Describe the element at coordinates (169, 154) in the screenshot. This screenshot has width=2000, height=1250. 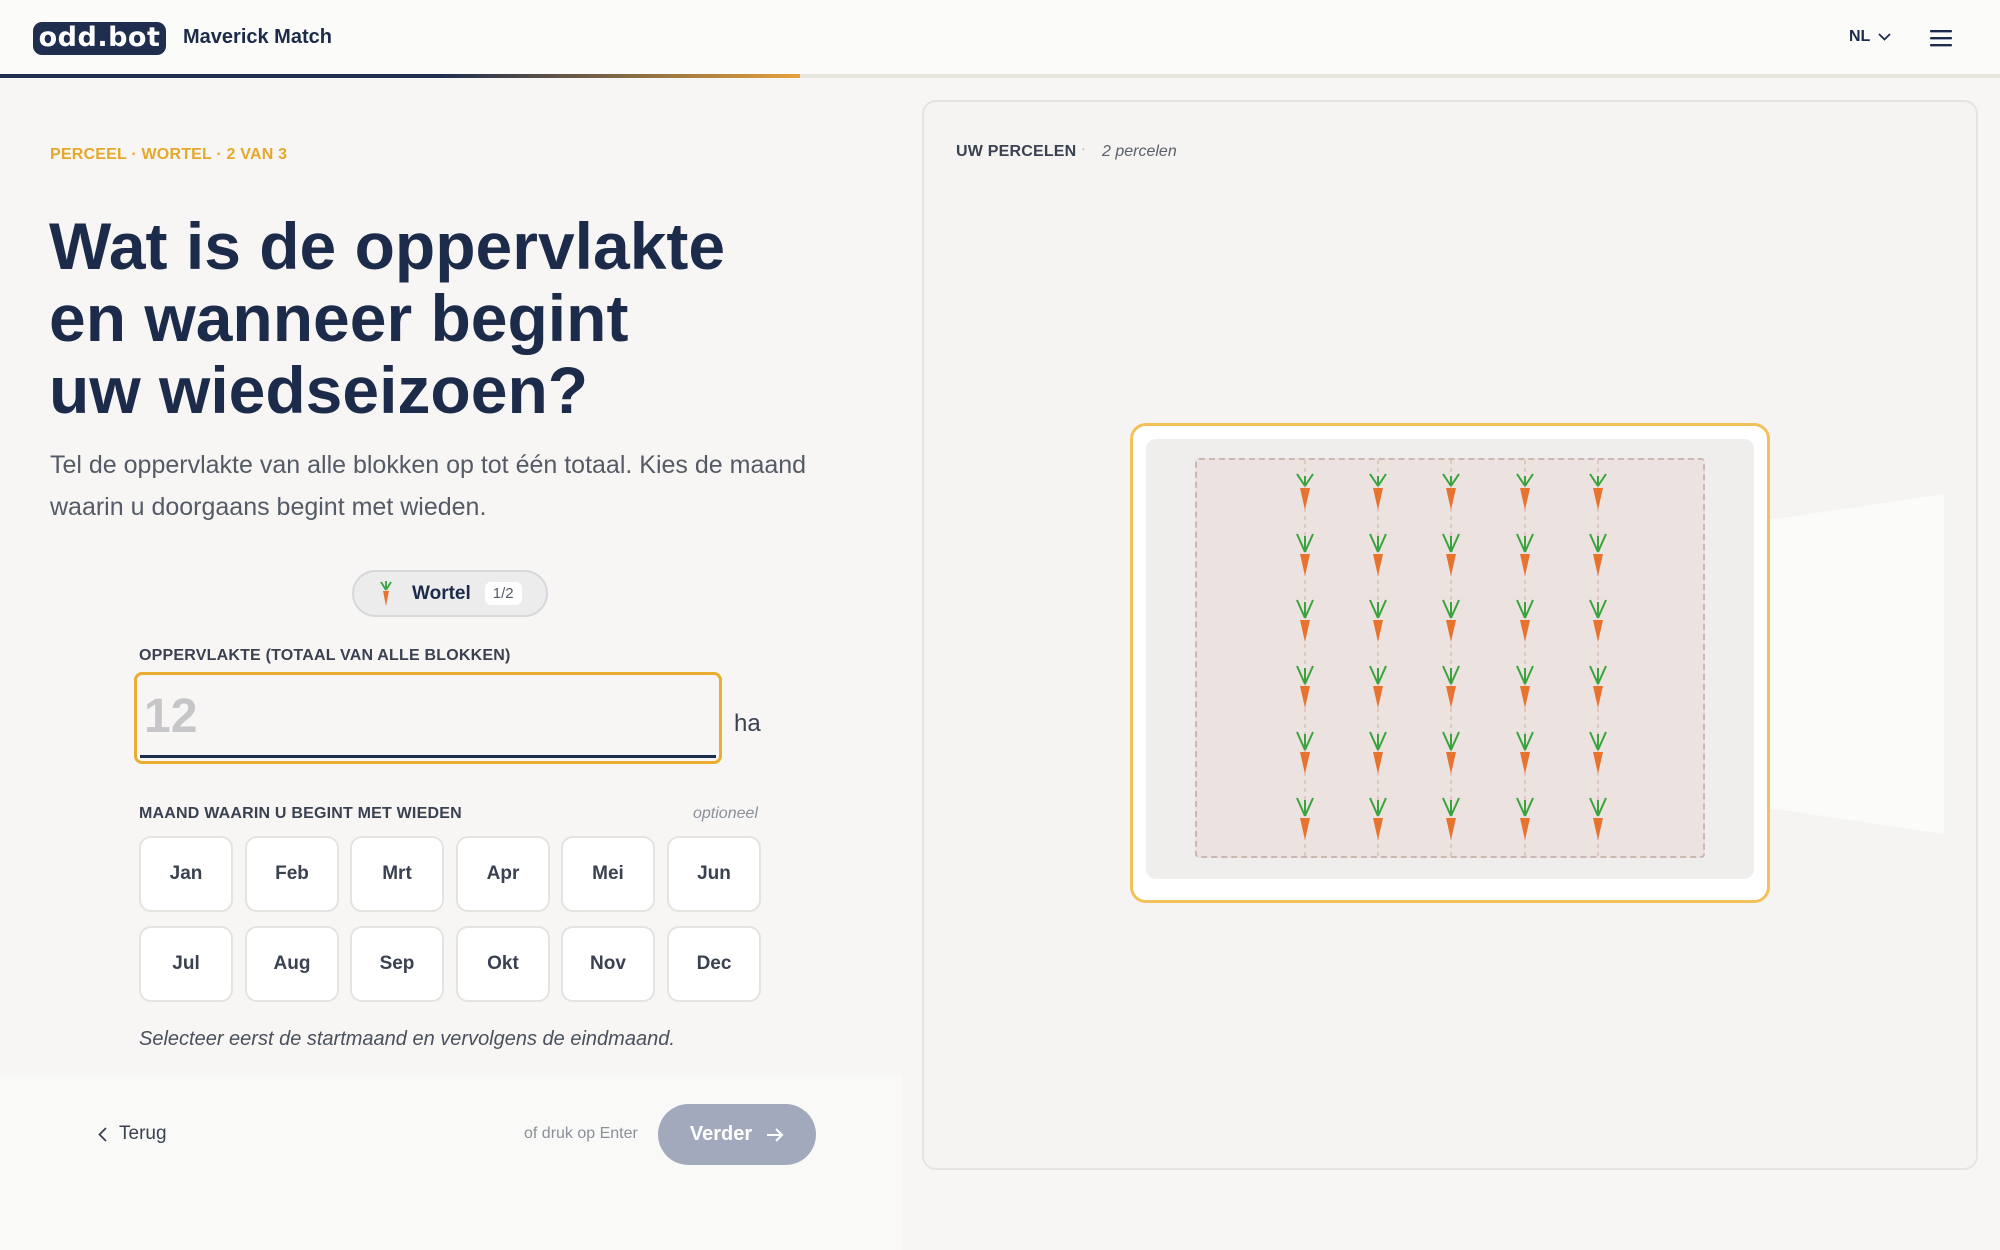
I see `step-eyebrow: PERCEEL · WORTEL · 2 VAN 3` at that location.